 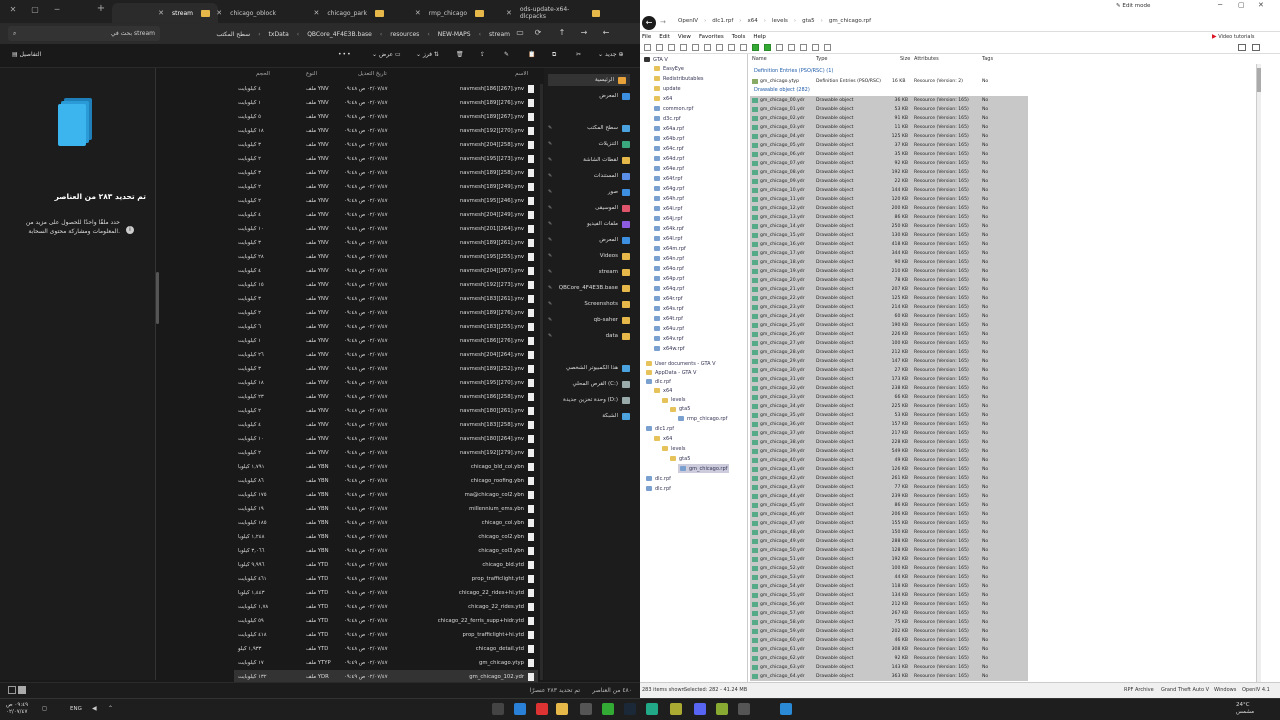 I want to click on nav-item-7: الموسيقى, so click(x=612, y=208).